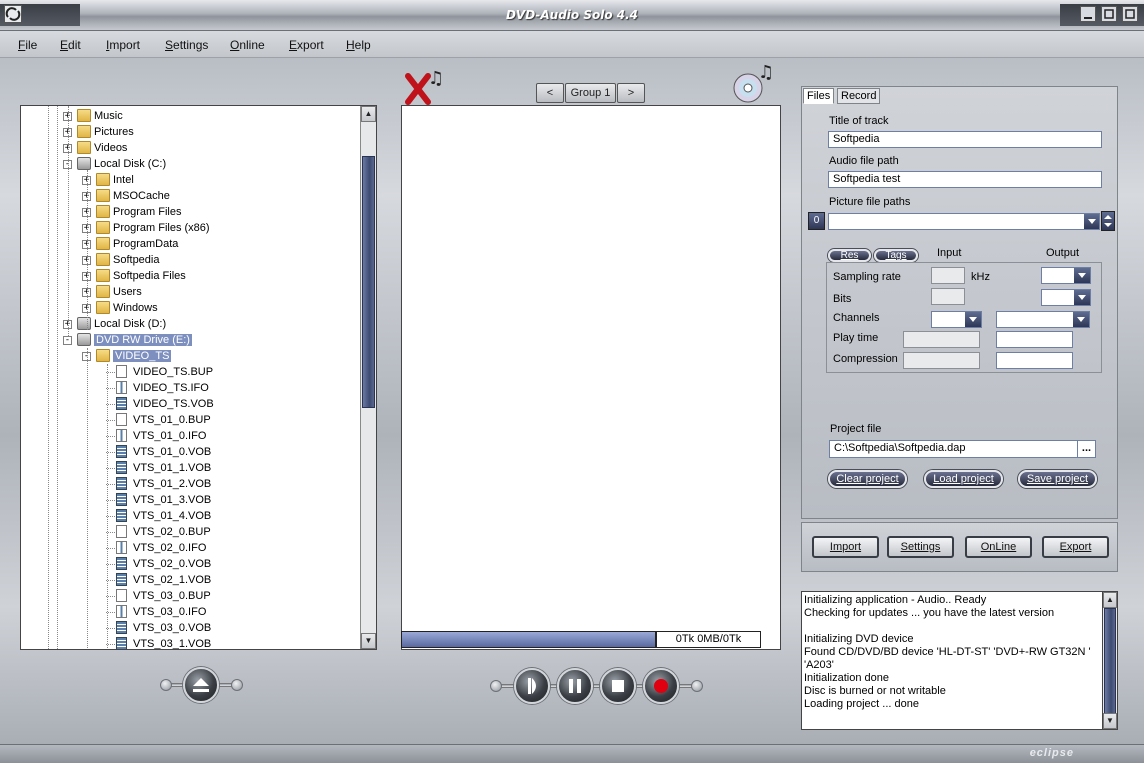  What do you see at coordinates (141, 196) in the screenshot?
I see `tree-item: MSOCache` at bounding box center [141, 196].